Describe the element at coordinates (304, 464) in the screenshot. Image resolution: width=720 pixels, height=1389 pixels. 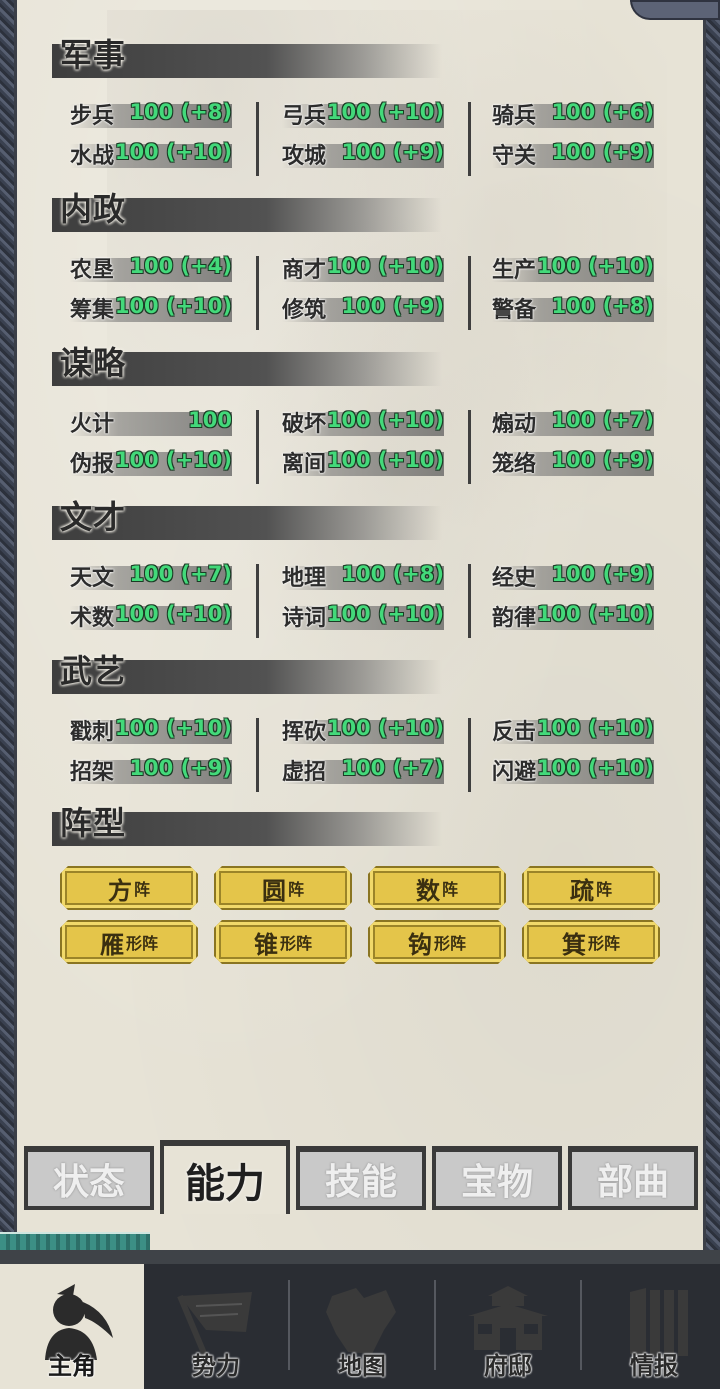
I see `stat-name: 离间` at that location.